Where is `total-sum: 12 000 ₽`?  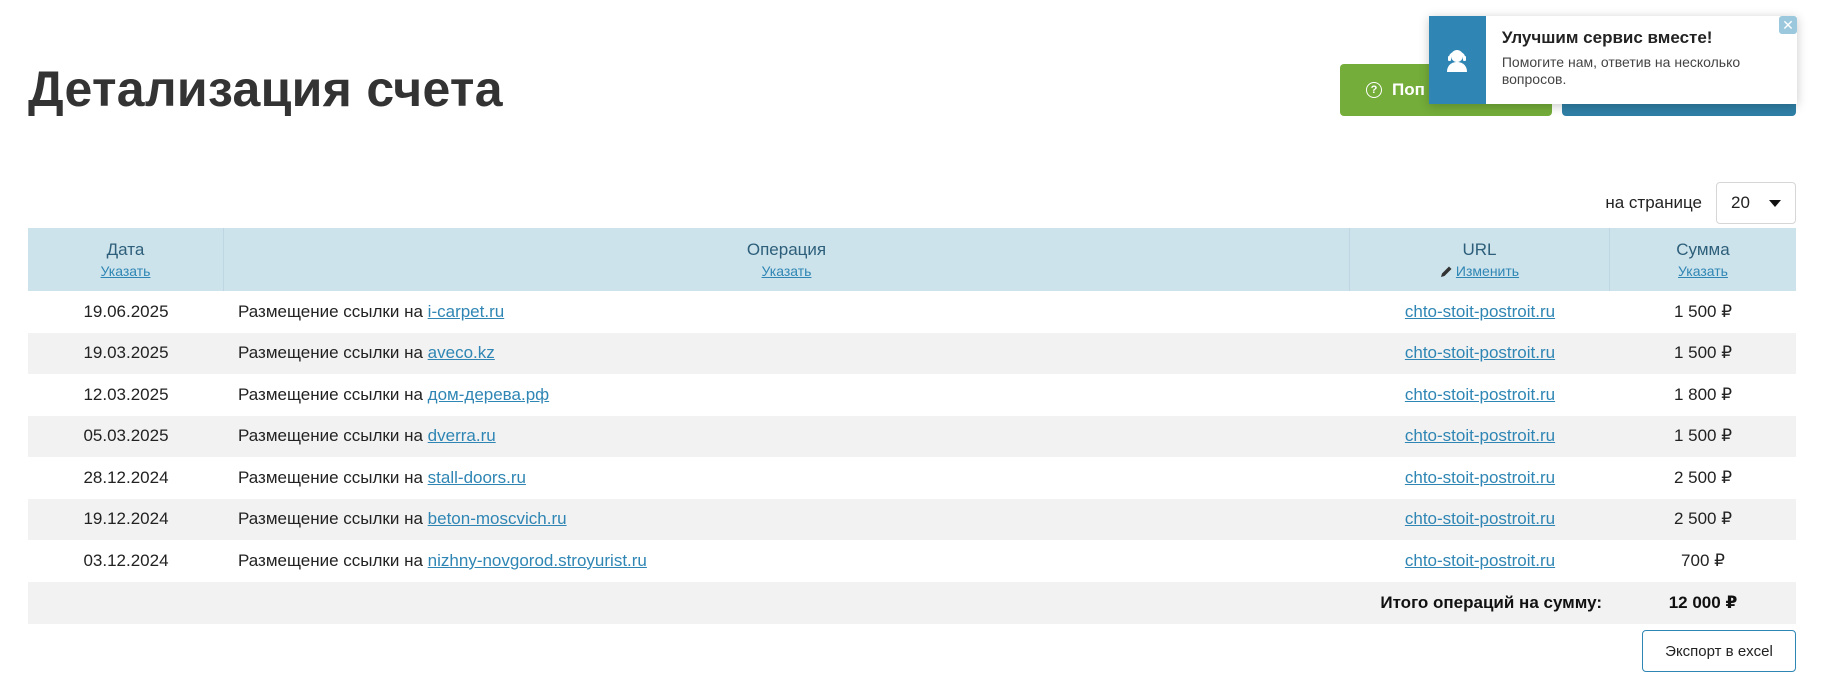 total-sum: 12 000 ₽ is located at coordinates (1703, 602).